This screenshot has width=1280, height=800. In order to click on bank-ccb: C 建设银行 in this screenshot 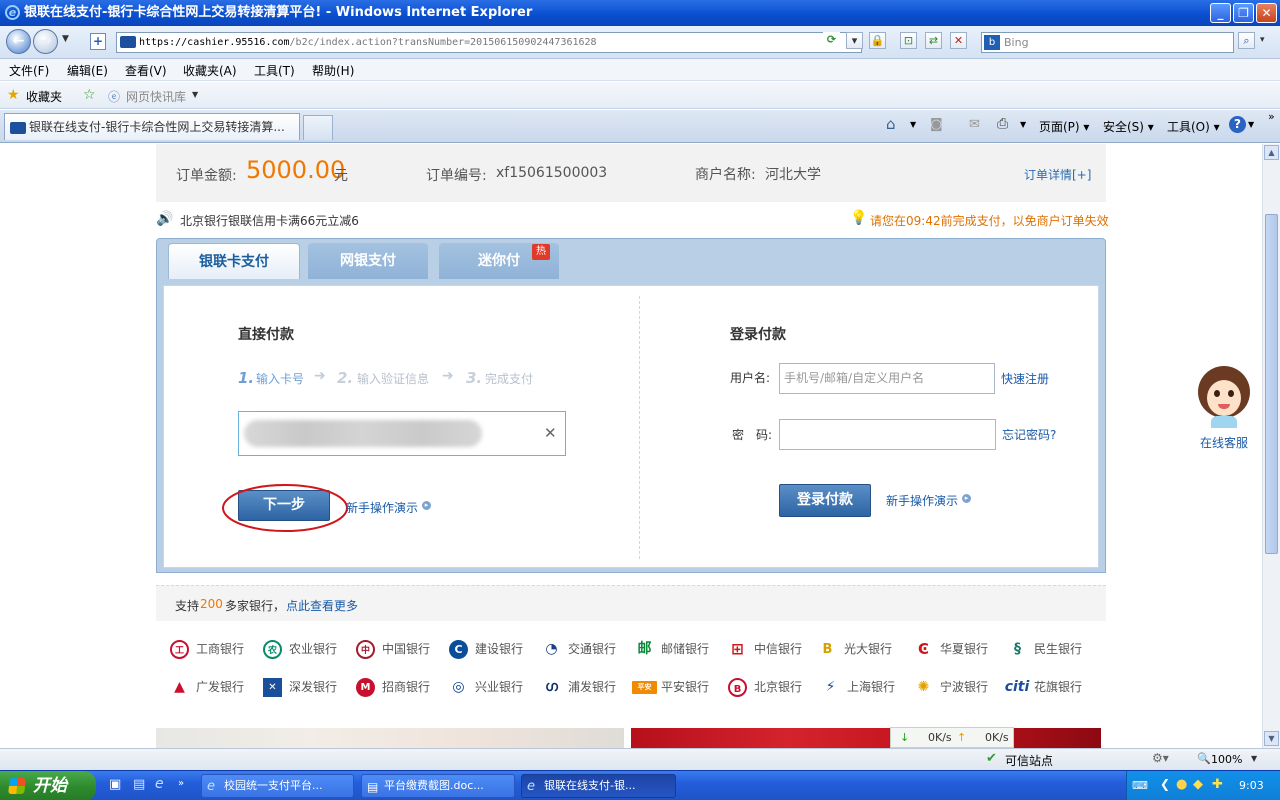, I will do `click(486, 649)`.